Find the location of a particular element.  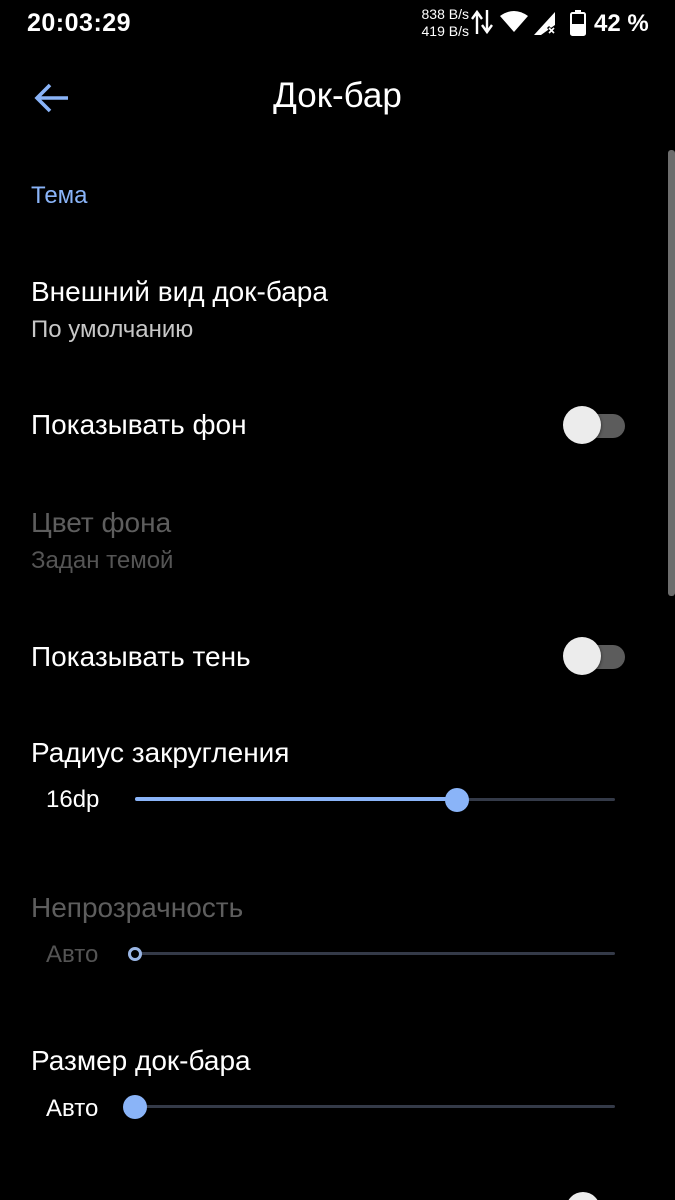

wifi-icon is located at coordinates (514, 21).